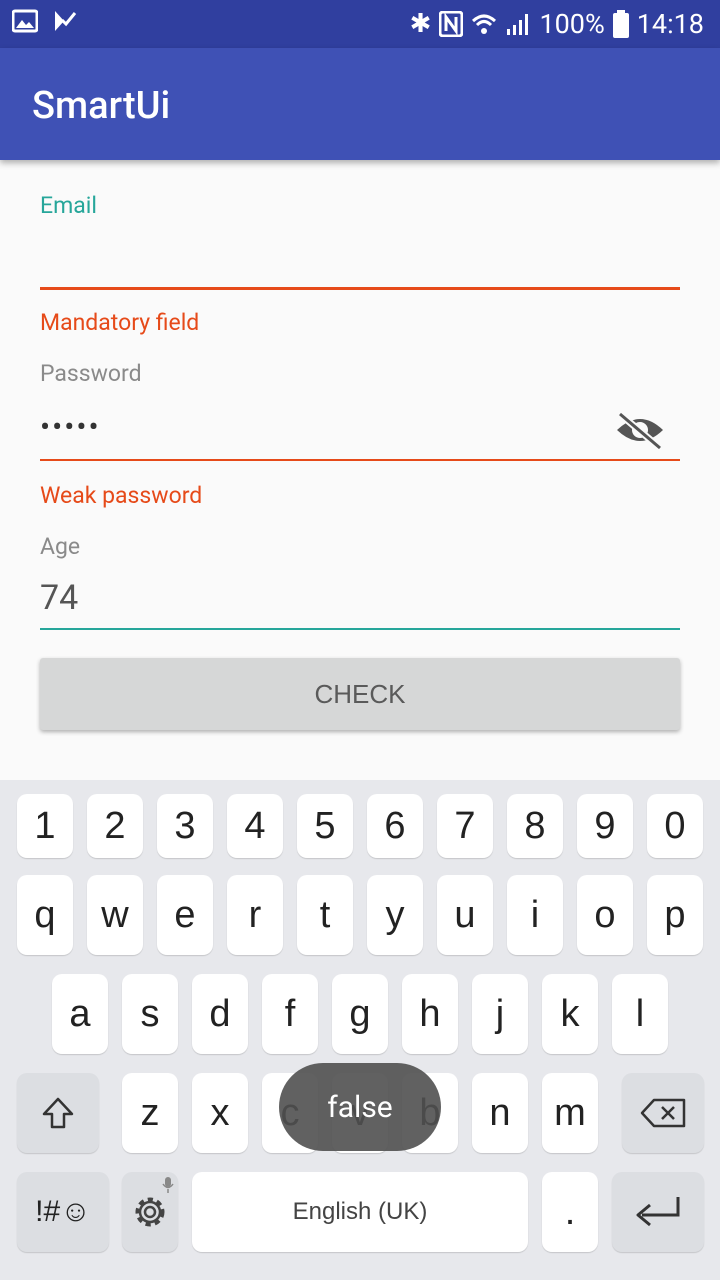 Image resolution: width=720 pixels, height=1280 pixels. What do you see at coordinates (60, 546) in the screenshot?
I see `age-label: Age` at bounding box center [60, 546].